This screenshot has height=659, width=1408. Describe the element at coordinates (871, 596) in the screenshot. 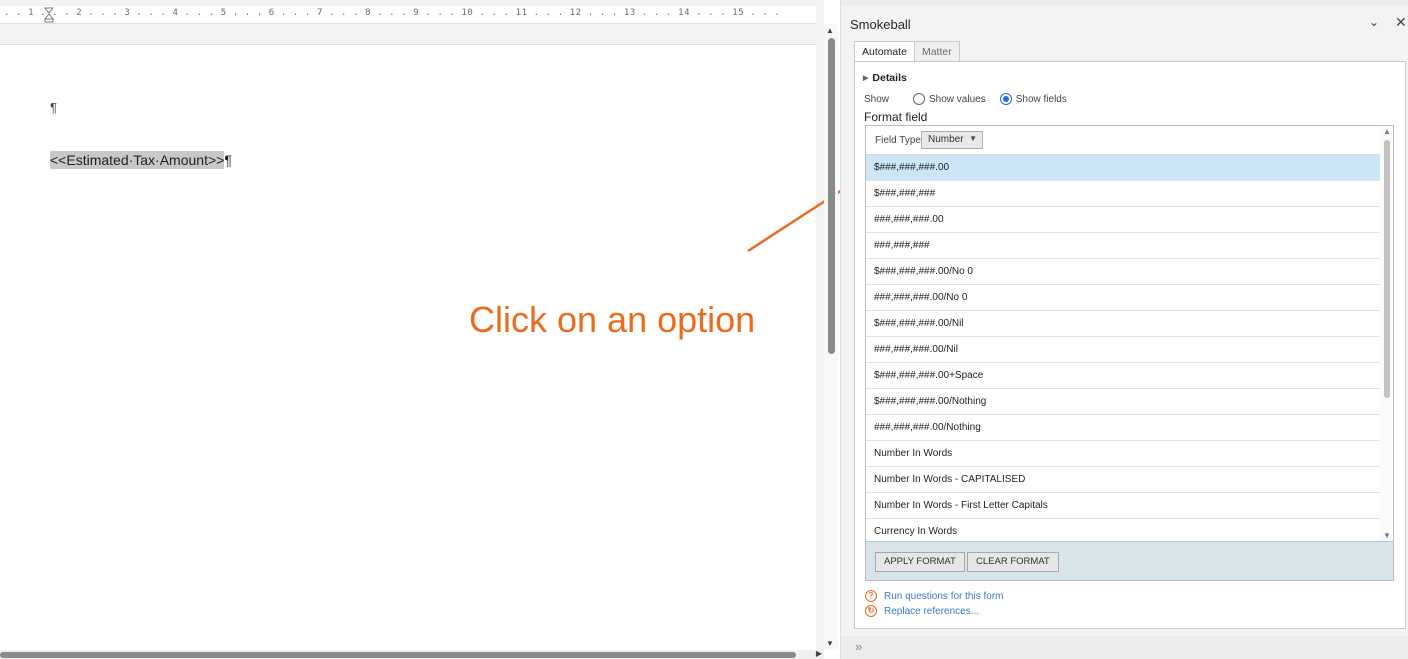

I see `question-icon: ?` at that location.